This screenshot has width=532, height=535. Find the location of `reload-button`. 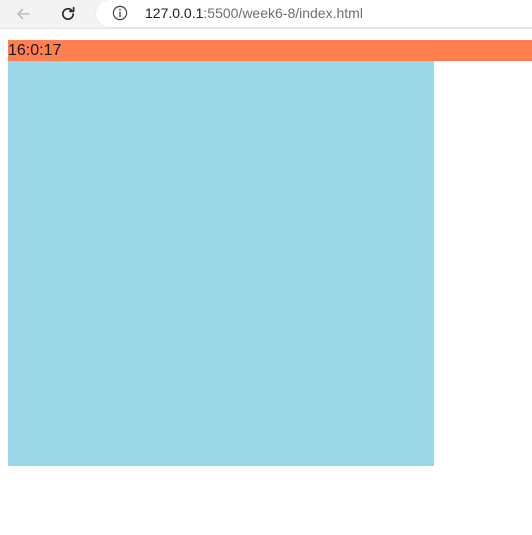

reload-button is located at coordinates (68, 14).